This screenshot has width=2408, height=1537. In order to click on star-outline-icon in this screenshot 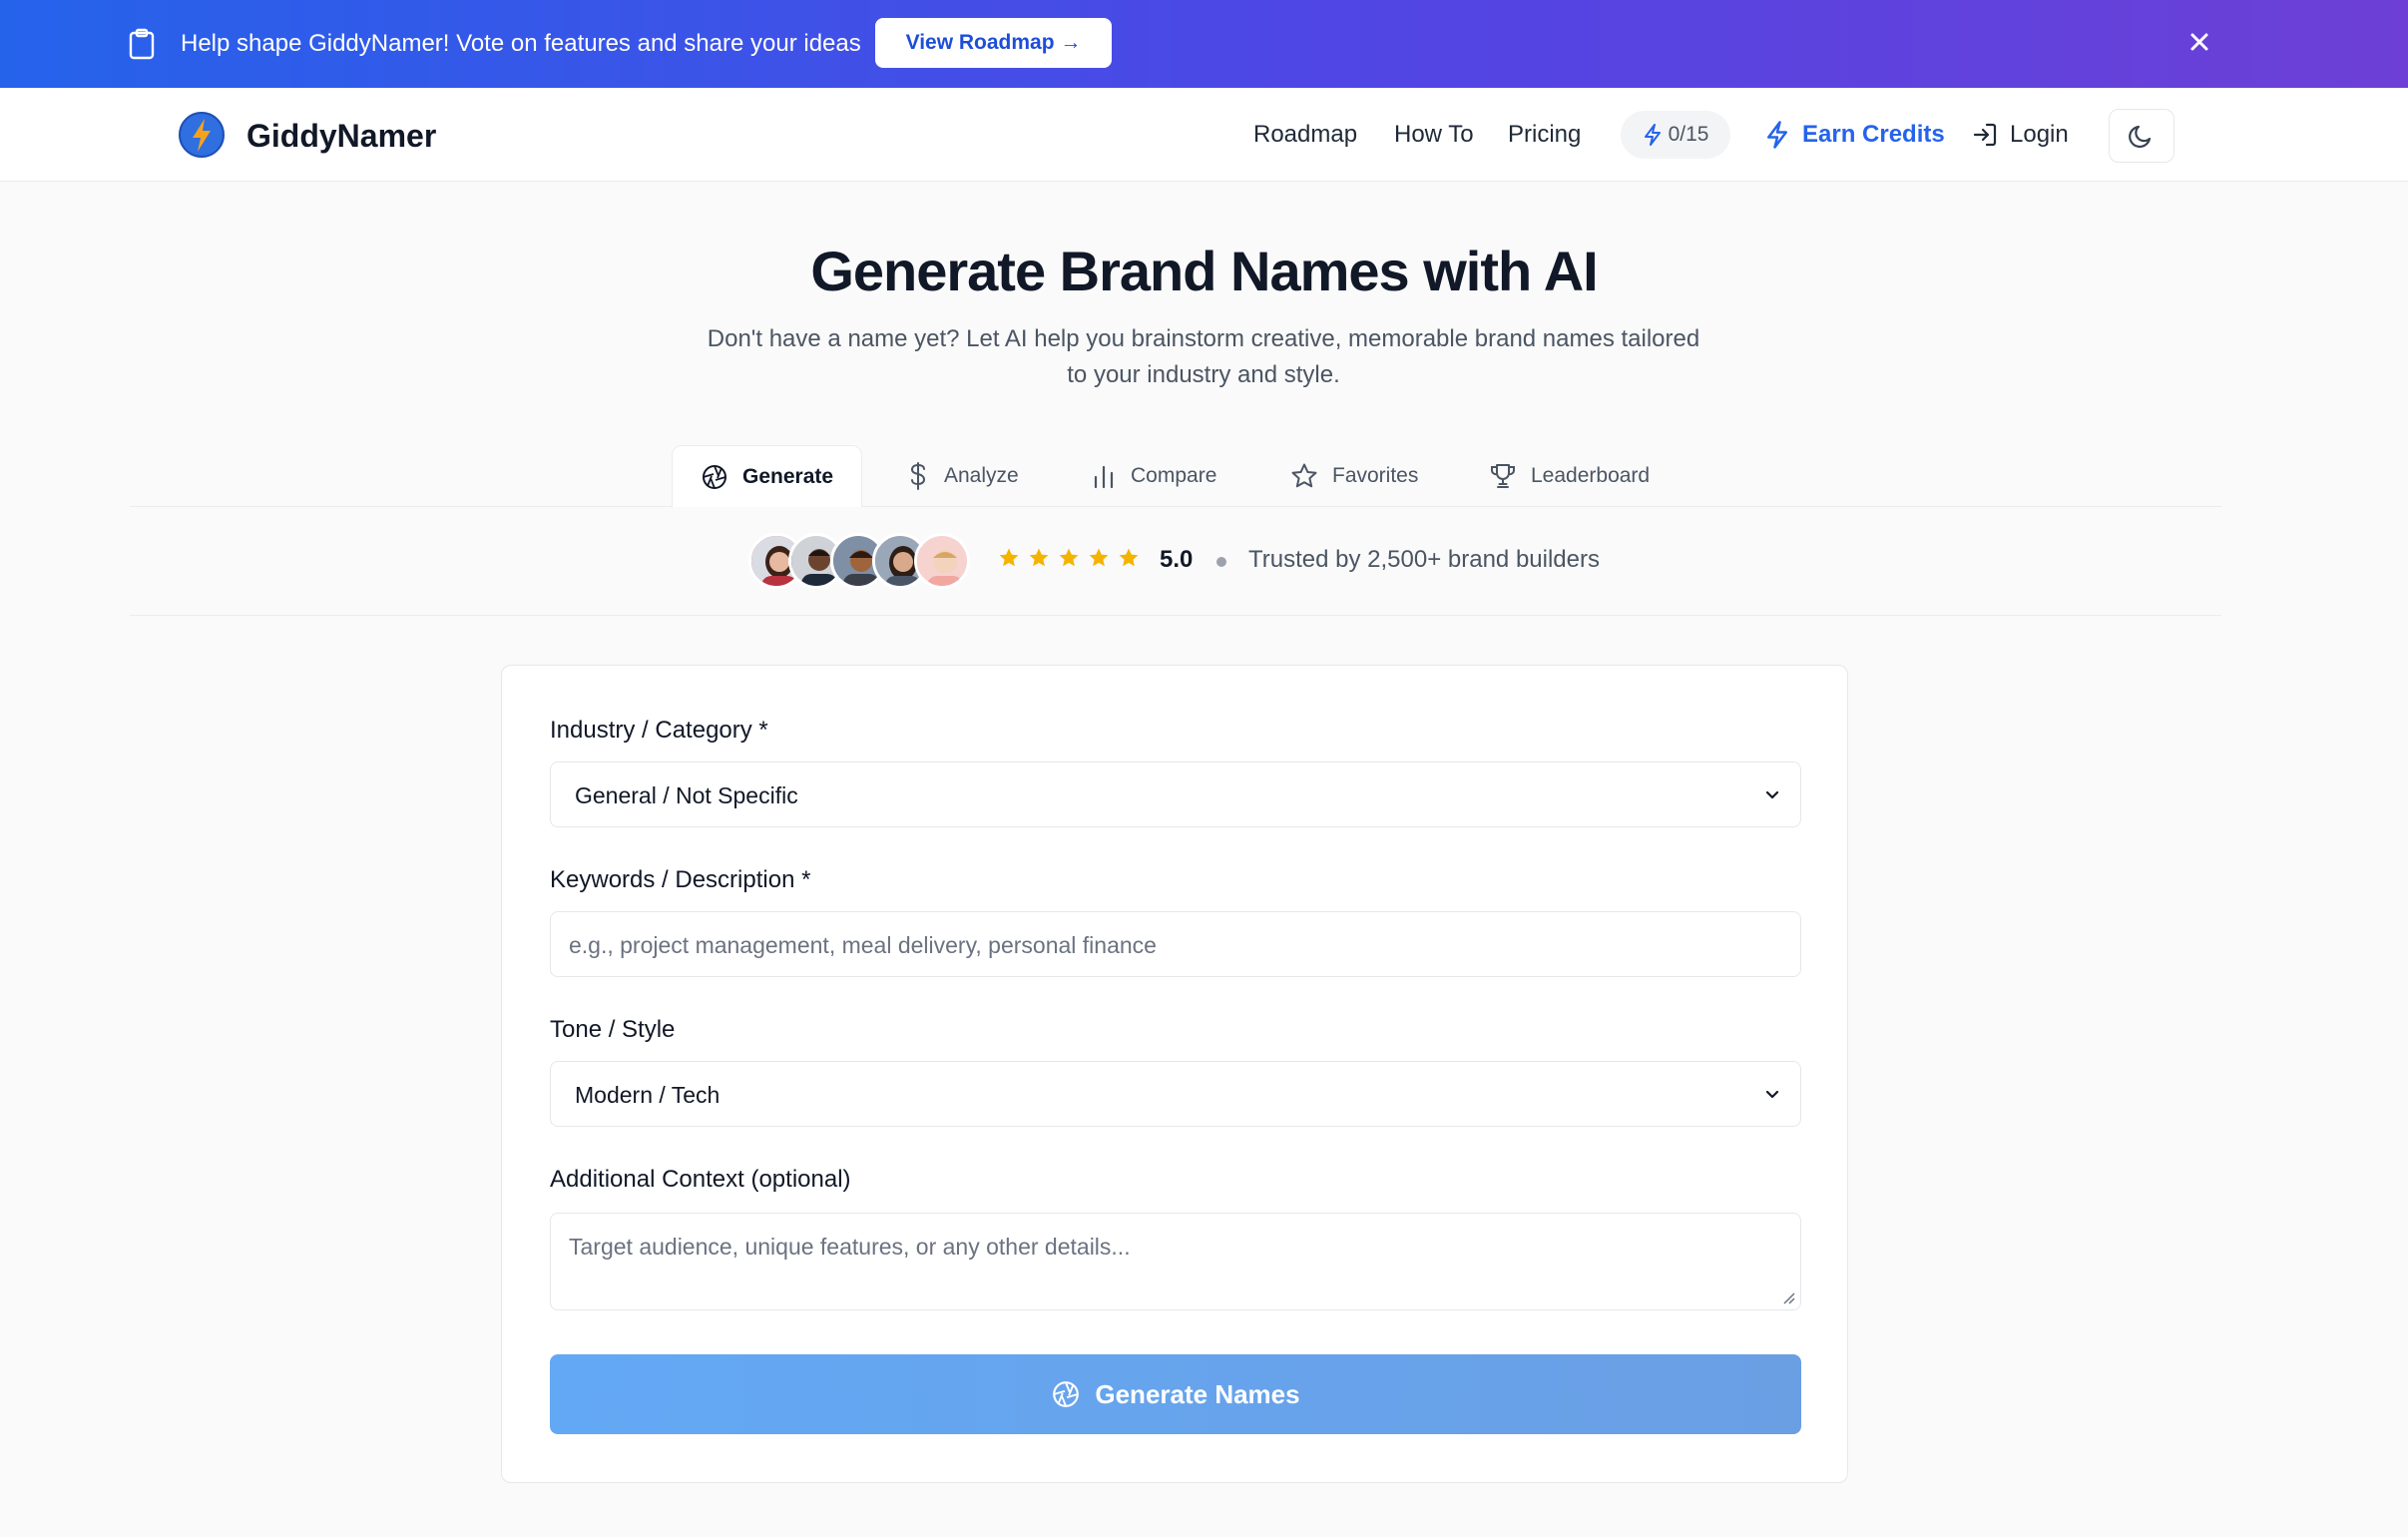, I will do `click(1304, 475)`.